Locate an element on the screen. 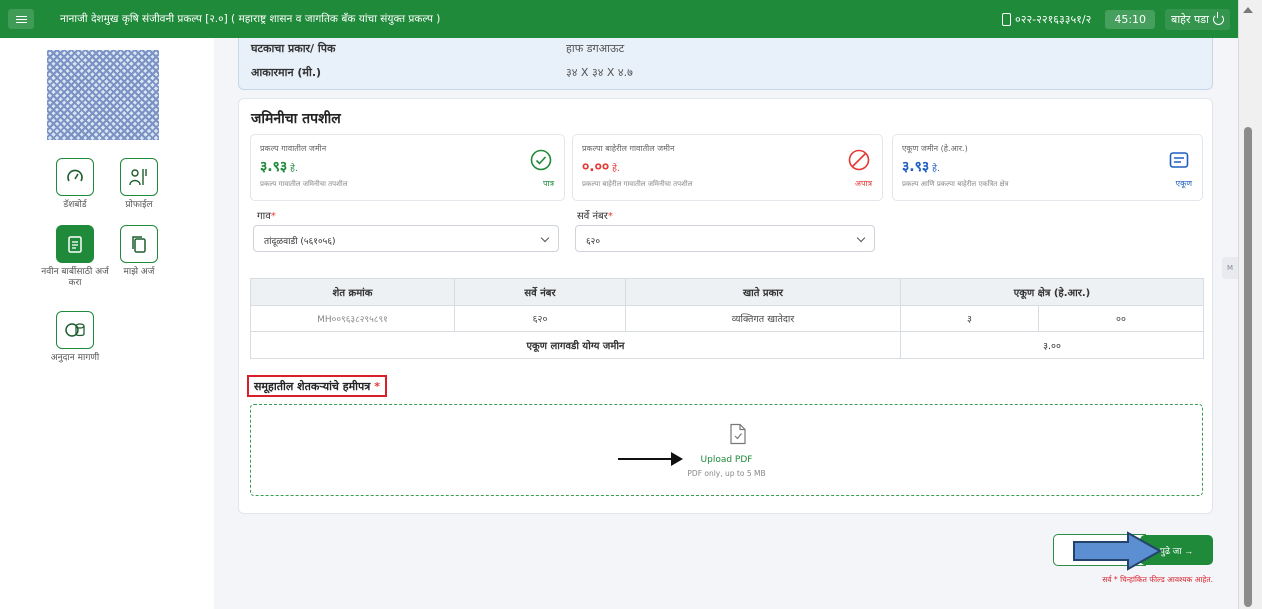 The height and width of the screenshot is (609, 1262). village-label-text: गाव is located at coordinates (264, 216).